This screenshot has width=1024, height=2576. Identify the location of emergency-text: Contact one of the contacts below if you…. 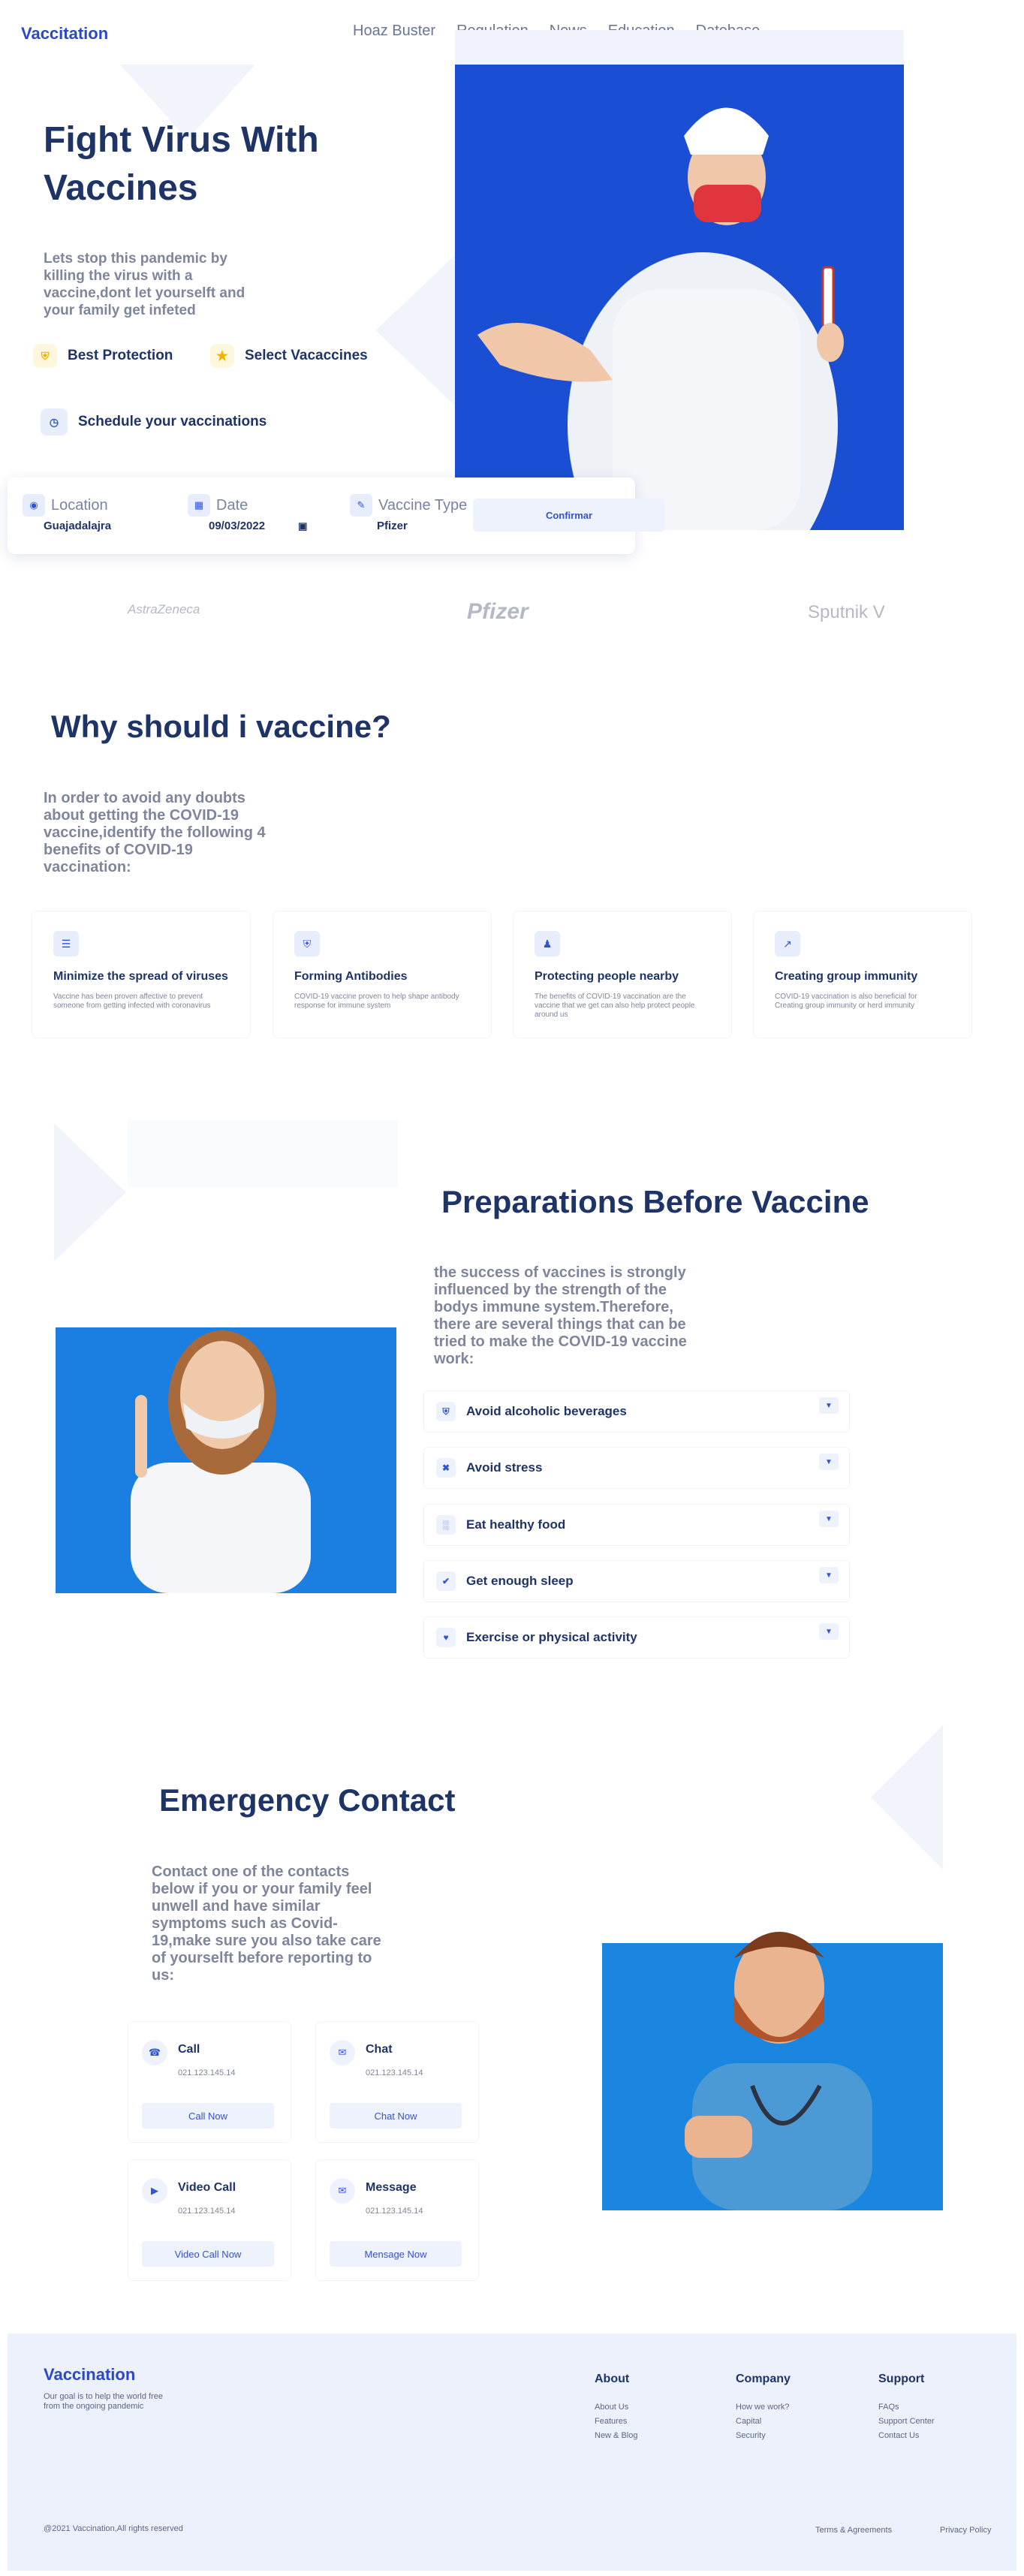
(266, 1923).